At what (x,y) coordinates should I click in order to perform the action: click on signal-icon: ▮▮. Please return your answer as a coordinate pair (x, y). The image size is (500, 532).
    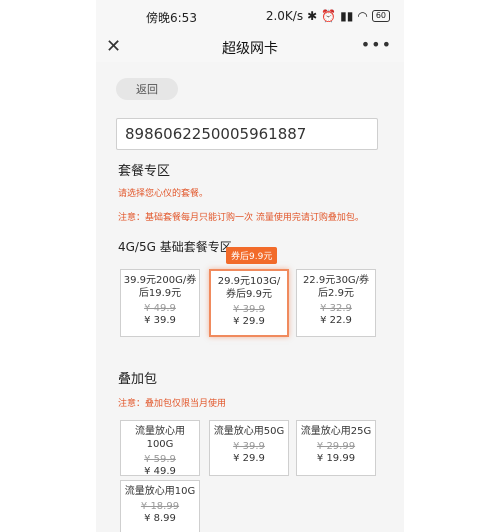
    Looking at the image, I should click on (347, 16).